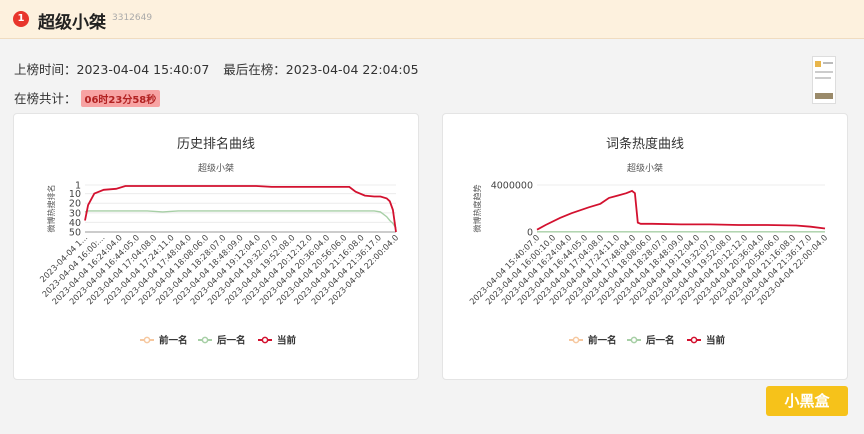  What do you see at coordinates (240, 219) in the screenshot?
I see `series-line-后一名` at bounding box center [240, 219].